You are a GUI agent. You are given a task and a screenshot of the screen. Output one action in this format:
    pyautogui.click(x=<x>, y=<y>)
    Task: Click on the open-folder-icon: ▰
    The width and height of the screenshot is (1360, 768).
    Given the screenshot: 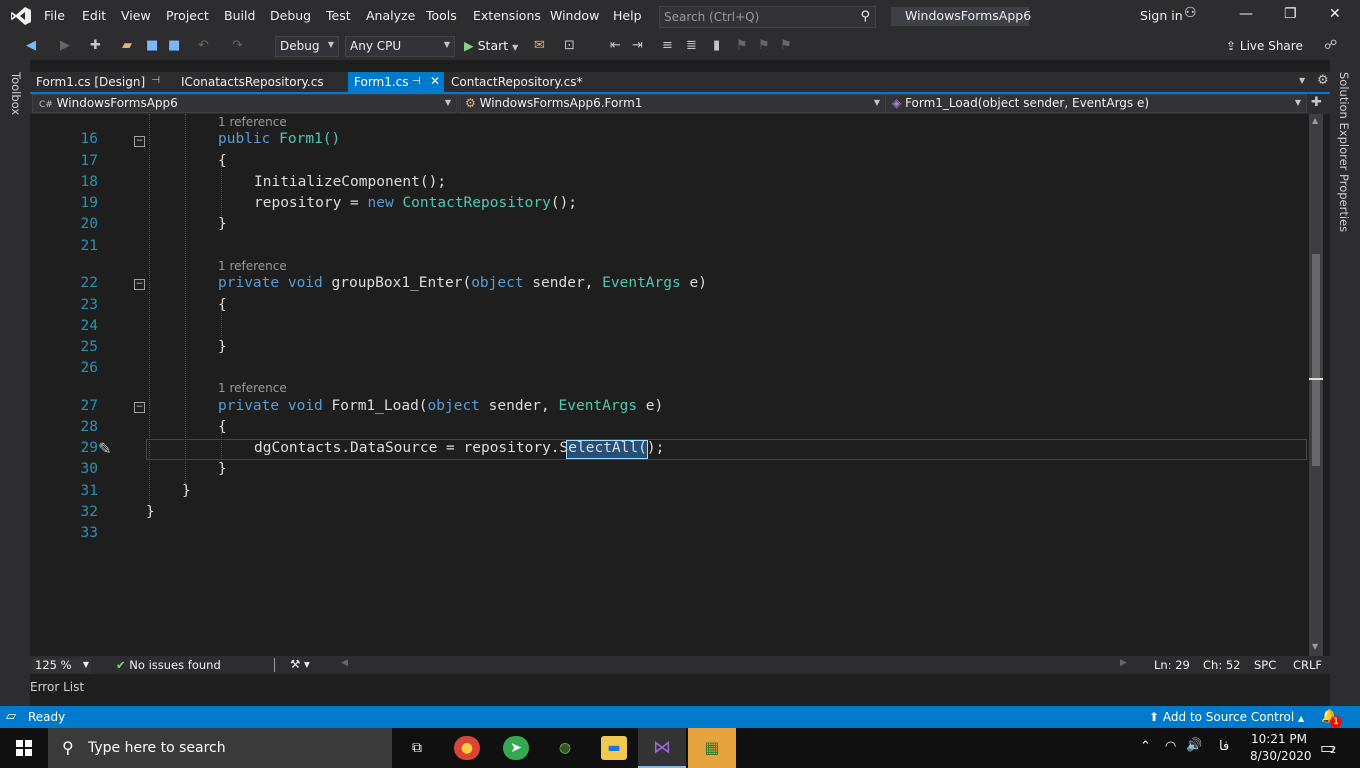 What is the action you would take?
    pyautogui.click(x=127, y=45)
    